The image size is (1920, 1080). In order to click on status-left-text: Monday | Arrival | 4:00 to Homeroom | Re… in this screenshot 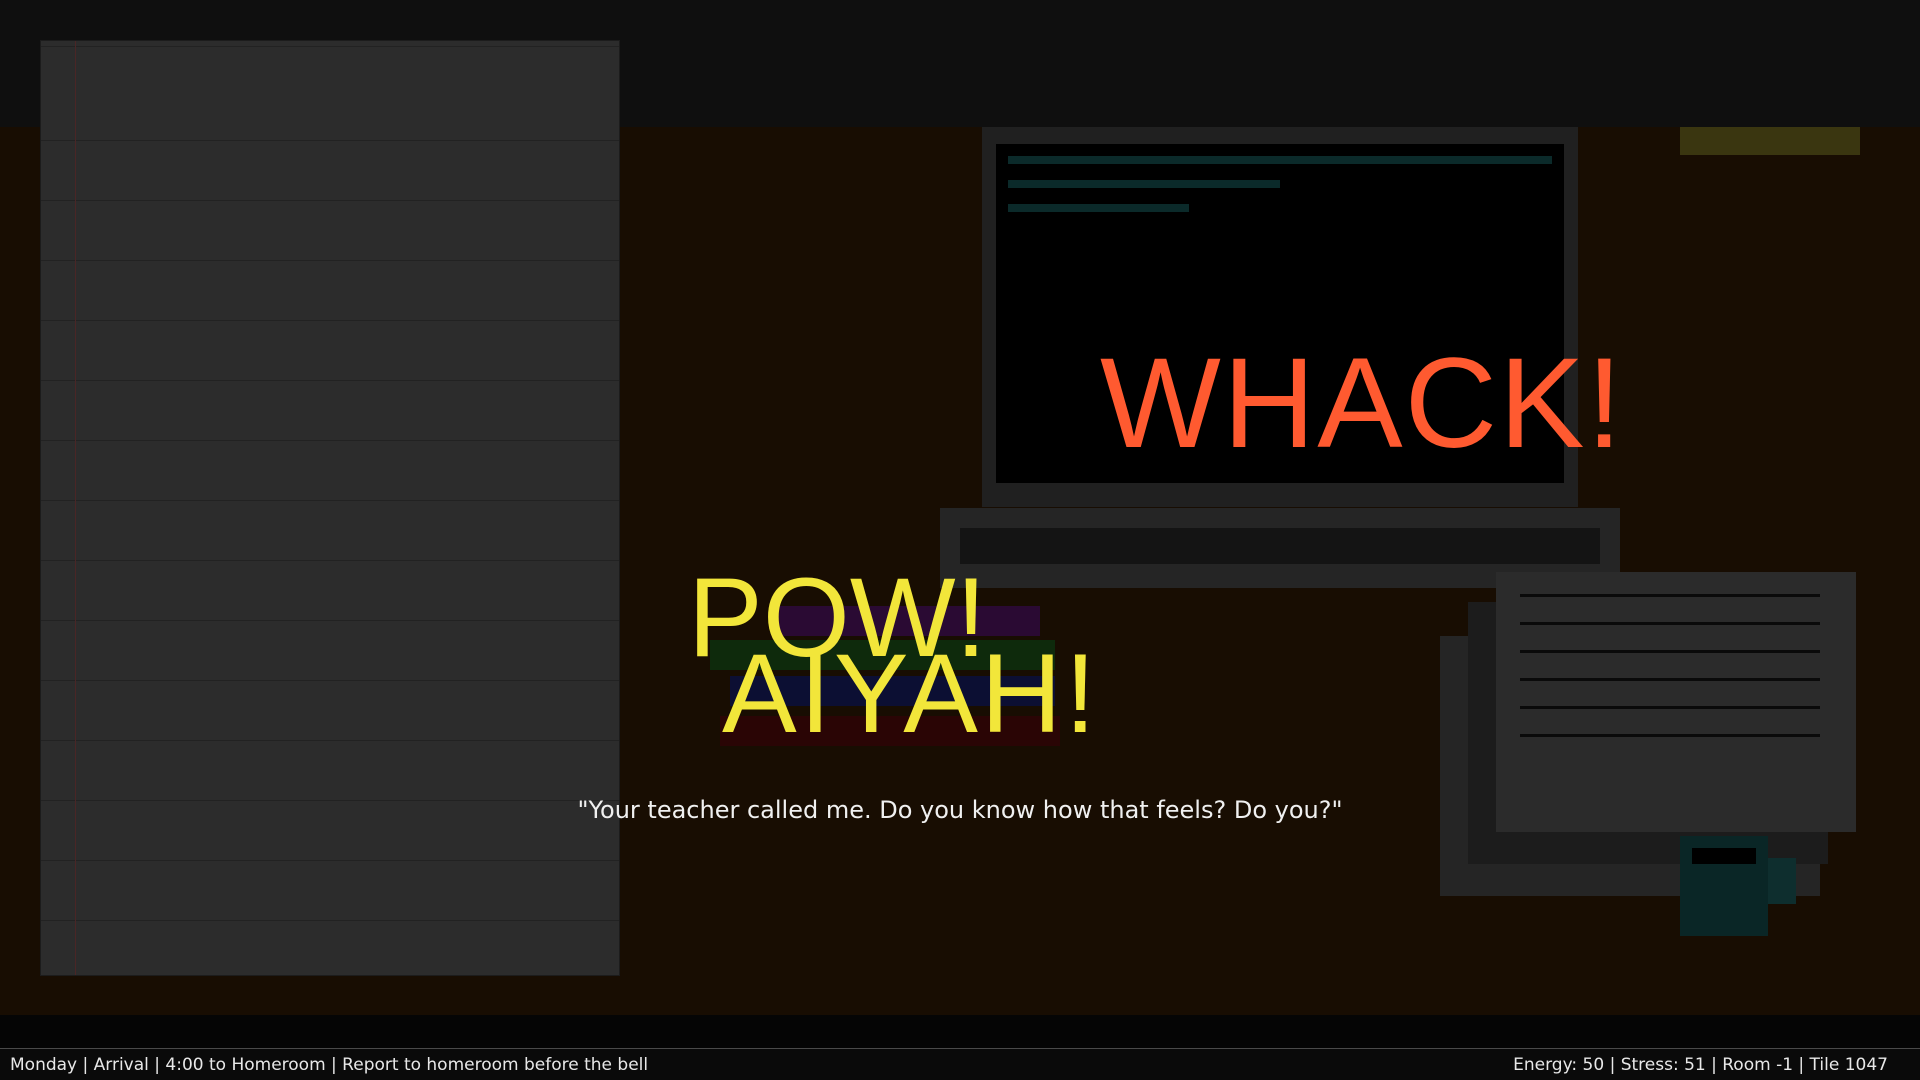, I will do `click(329, 1064)`.